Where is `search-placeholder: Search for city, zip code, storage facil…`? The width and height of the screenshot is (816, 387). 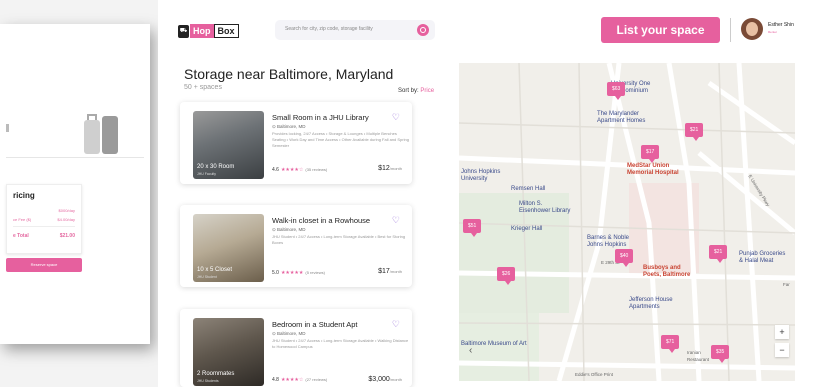 search-placeholder: Search for city, zip code, storage facil… is located at coordinates (329, 29).